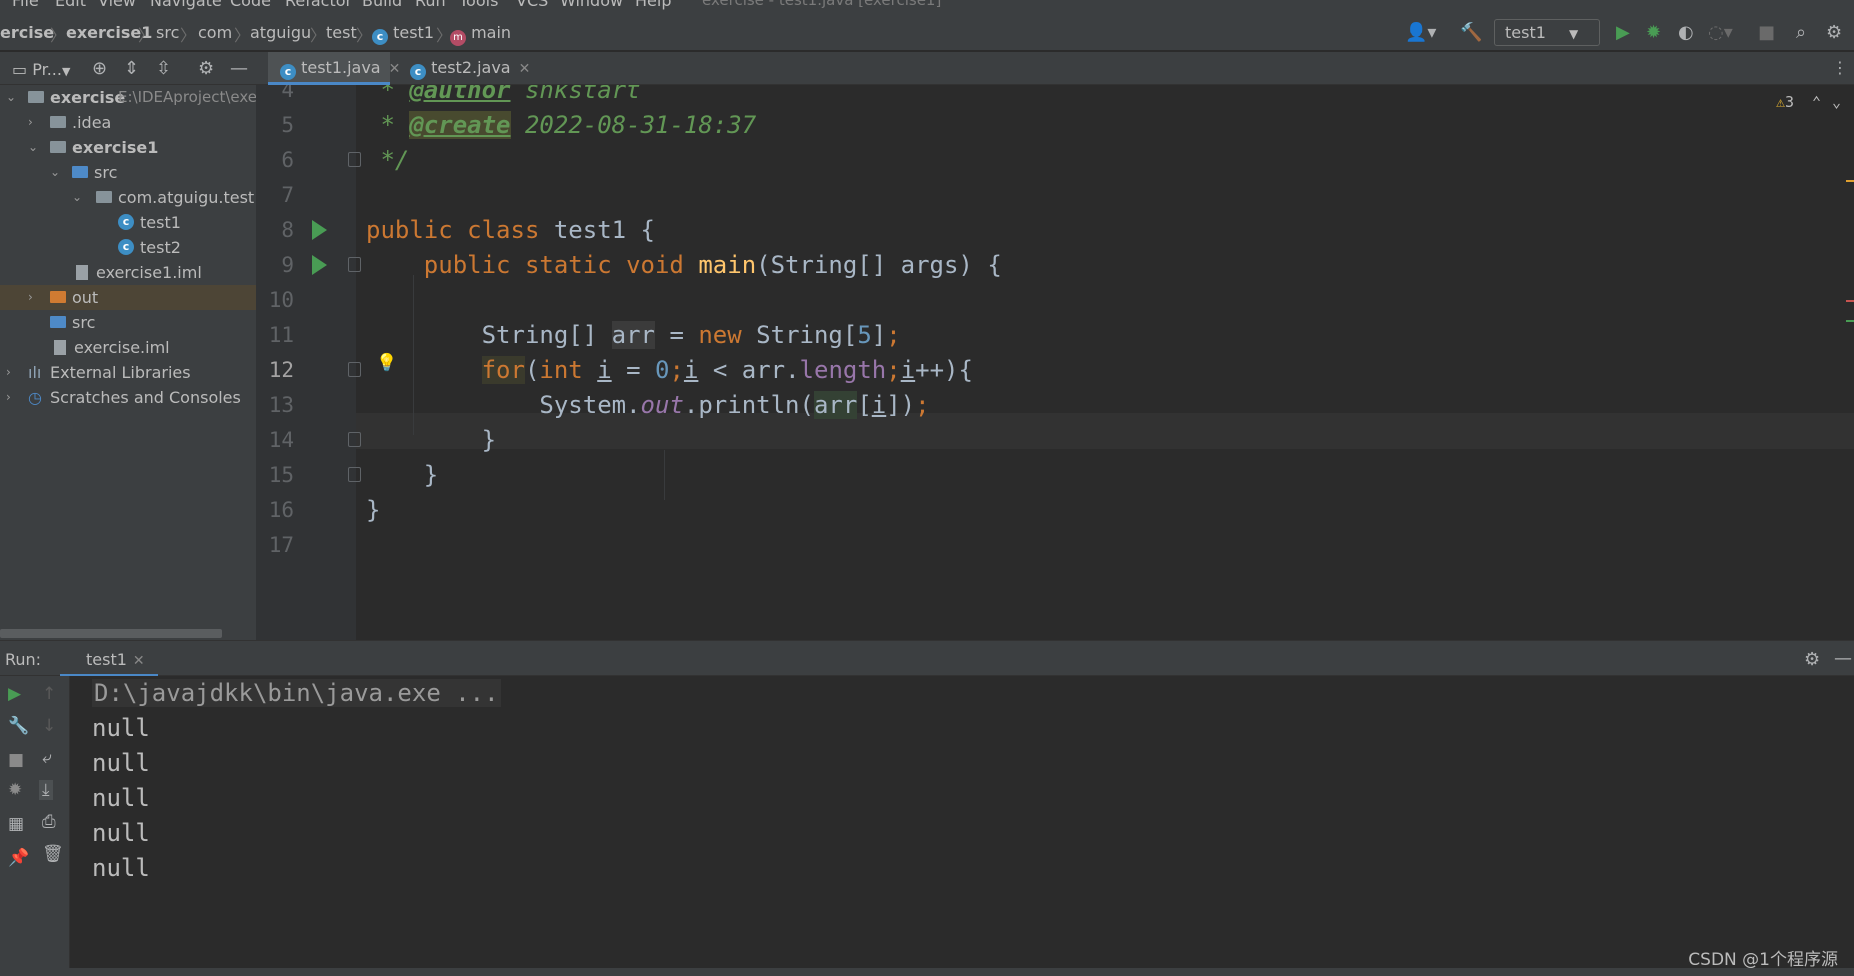 The height and width of the screenshot is (976, 1854). I want to click on class-icon: c, so click(380, 37).